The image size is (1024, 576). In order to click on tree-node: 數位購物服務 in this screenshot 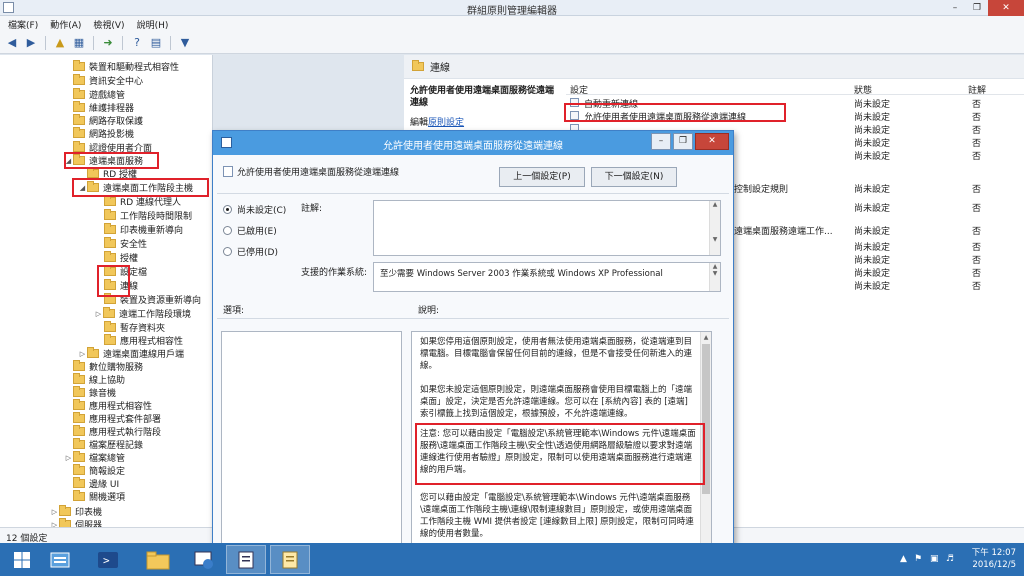, I will do `click(103, 366)`.